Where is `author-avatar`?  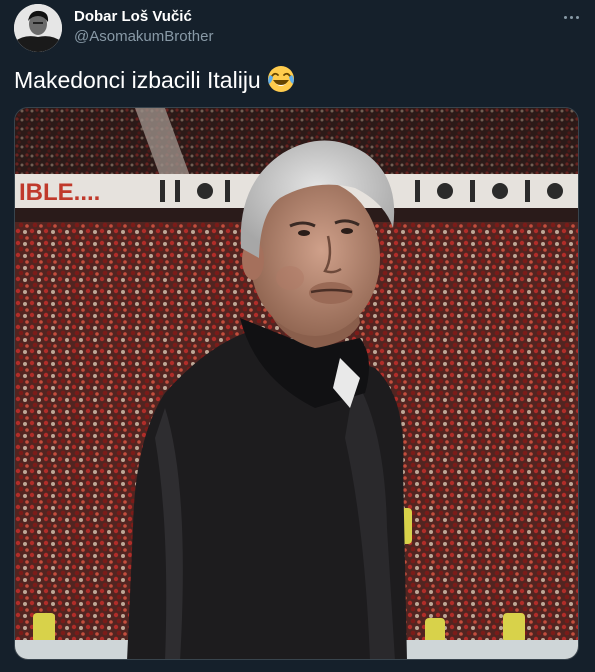 author-avatar is located at coordinates (38, 28).